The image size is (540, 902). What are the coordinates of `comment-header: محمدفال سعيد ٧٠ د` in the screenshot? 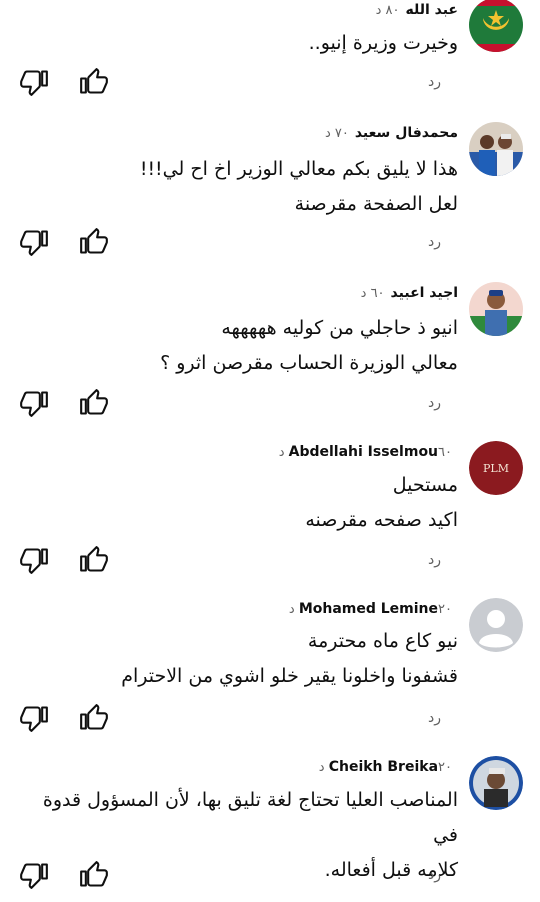 It's located at (391, 133).